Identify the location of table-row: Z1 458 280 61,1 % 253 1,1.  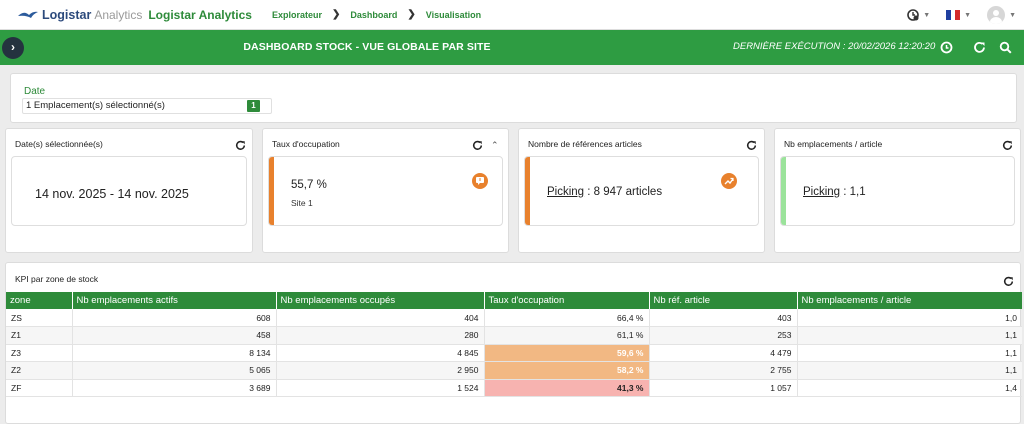
(514, 335).